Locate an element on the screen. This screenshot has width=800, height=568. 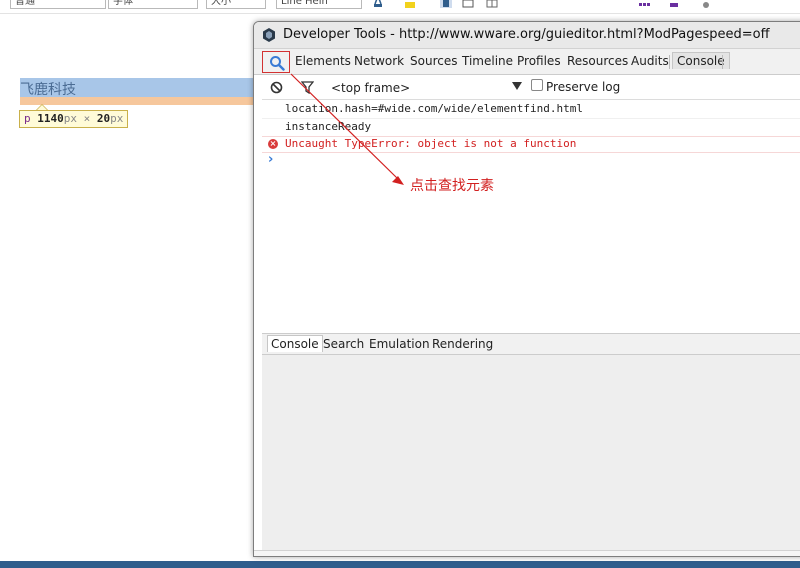
console-prompt-icon: › is located at coordinates (270, 159).